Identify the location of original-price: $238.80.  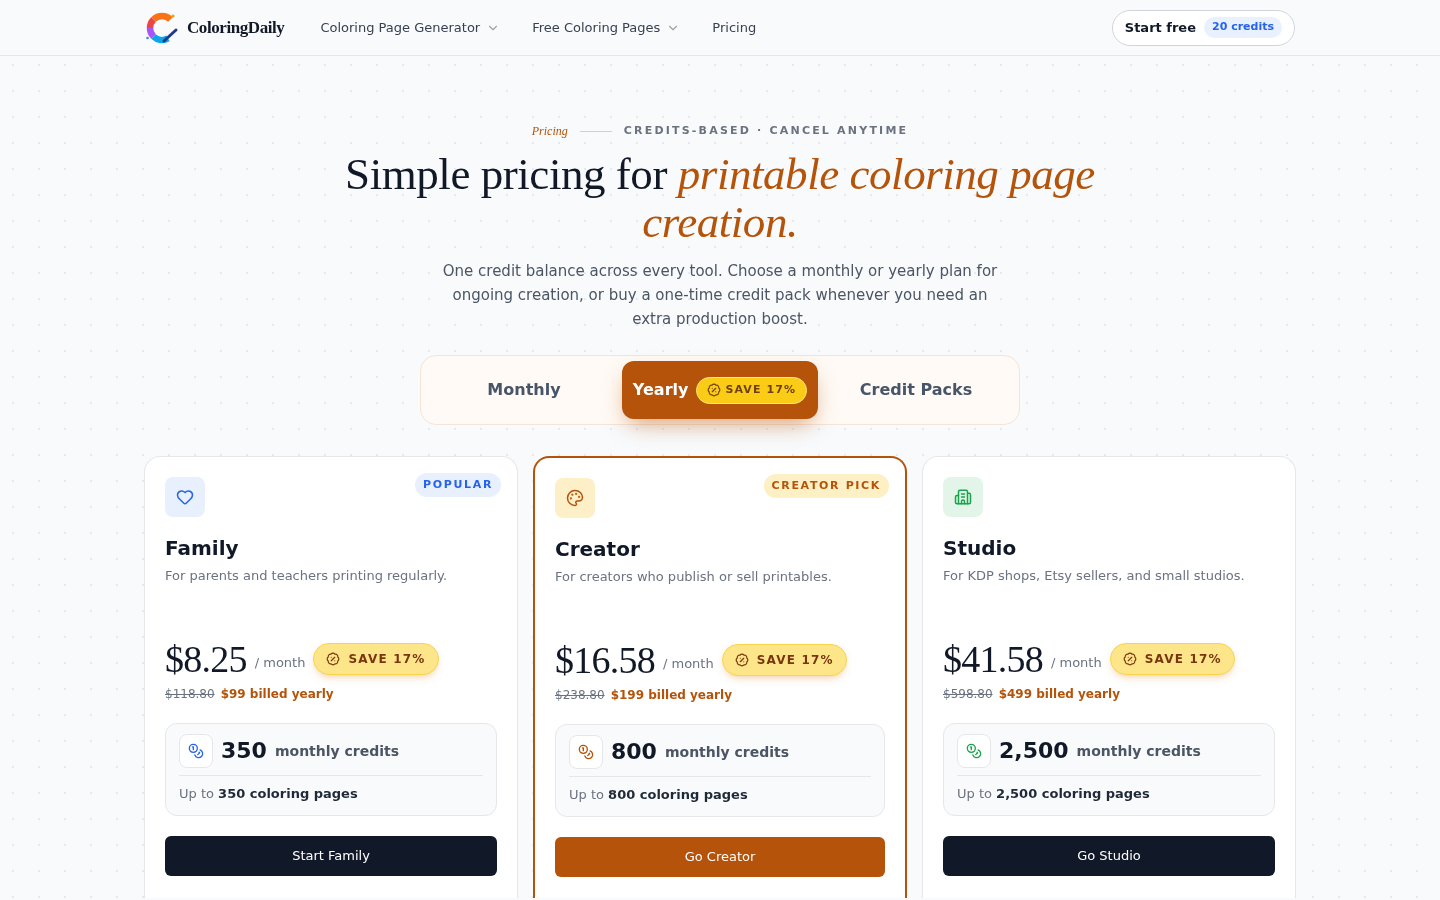
(580, 695).